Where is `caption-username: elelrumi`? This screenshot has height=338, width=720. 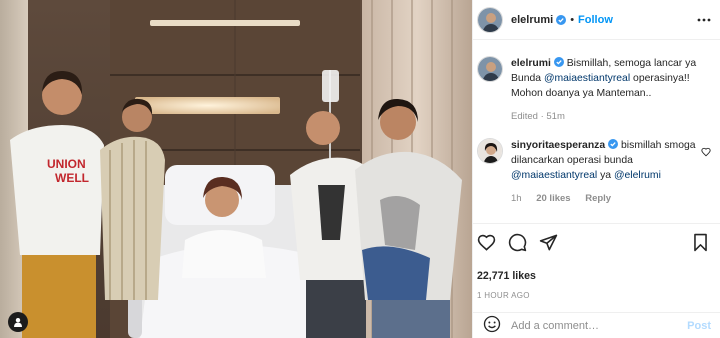
caption-username: elelrumi is located at coordinates (531, 63).